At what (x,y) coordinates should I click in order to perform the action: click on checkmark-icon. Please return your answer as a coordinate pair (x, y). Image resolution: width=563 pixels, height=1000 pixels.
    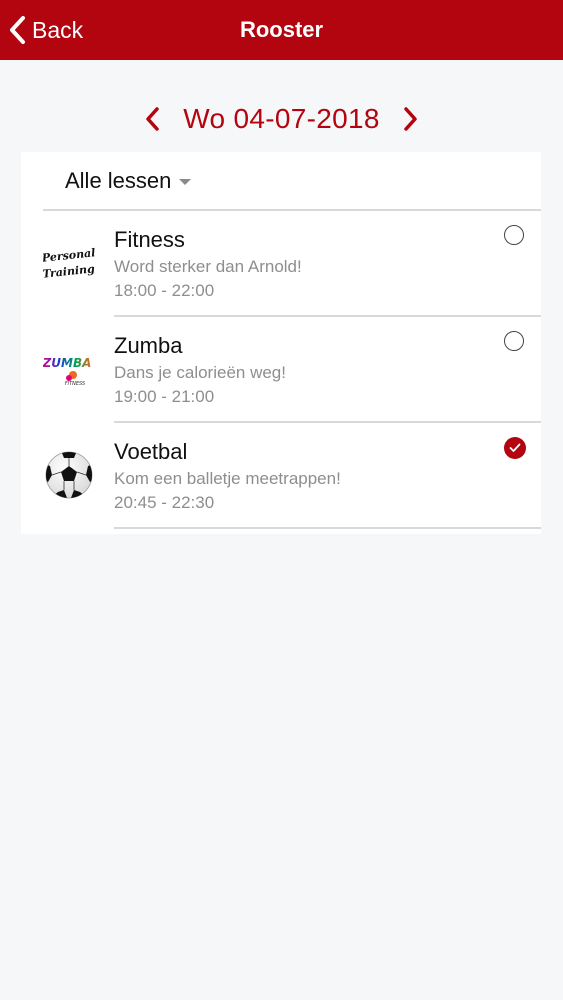
    Looking at the image, I should click on (515, 447).